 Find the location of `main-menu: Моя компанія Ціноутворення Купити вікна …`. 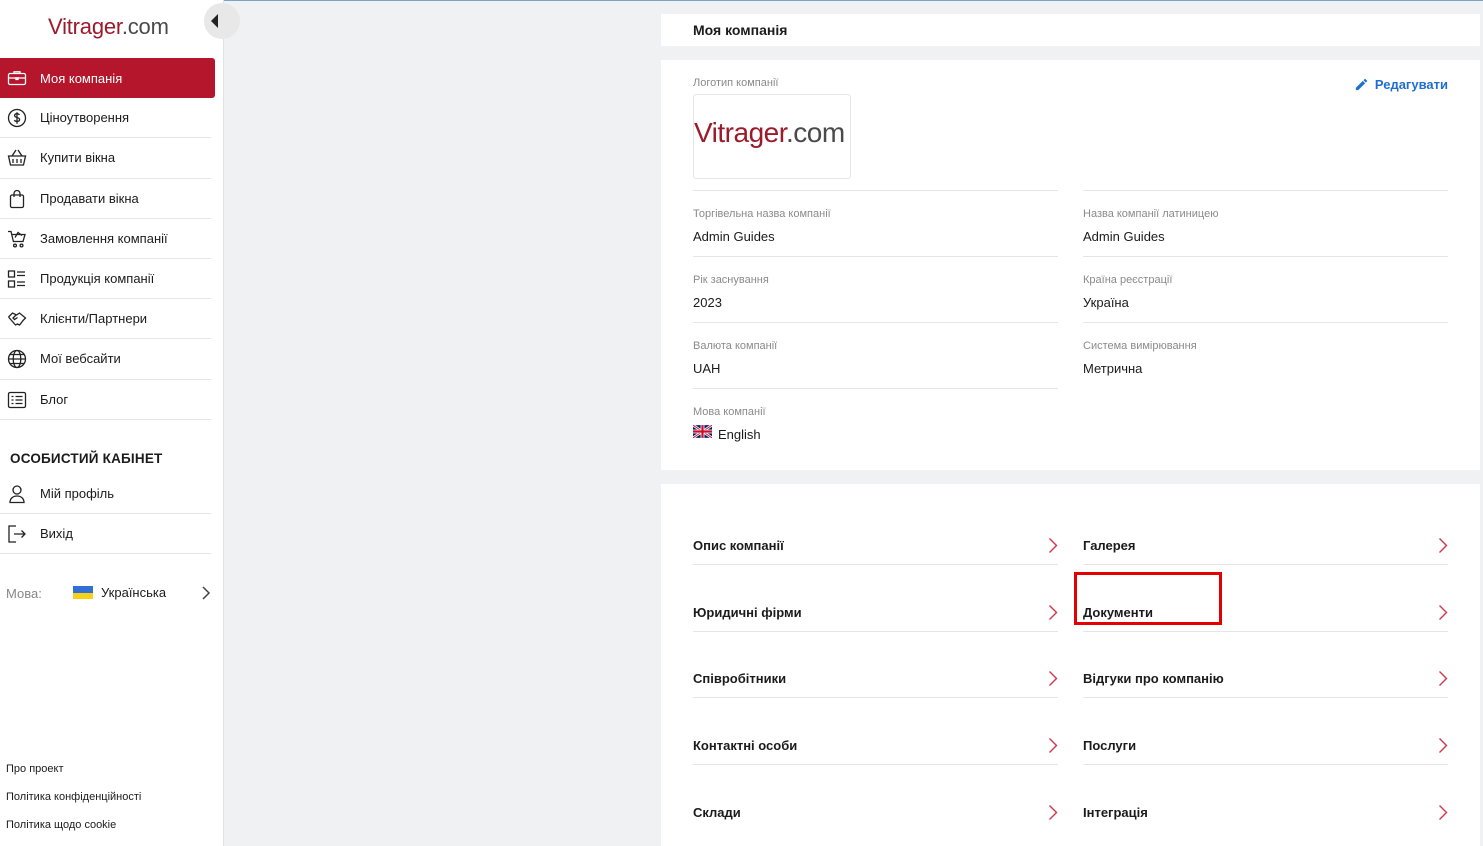

main-menu: Моя компанія Ціноутворення Купити вікна … is located at coordinates (107, 239).